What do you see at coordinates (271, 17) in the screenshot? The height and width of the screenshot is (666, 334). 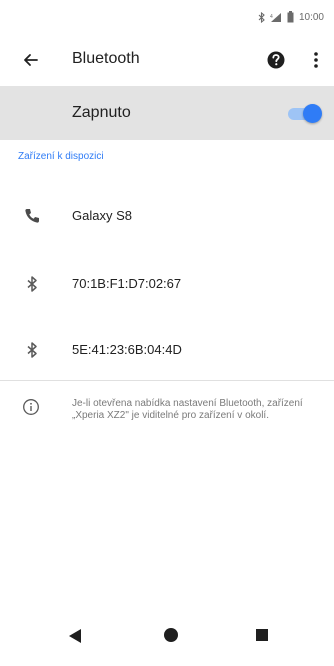 I see `svg-text: 4` at bounding box center [271, 17].